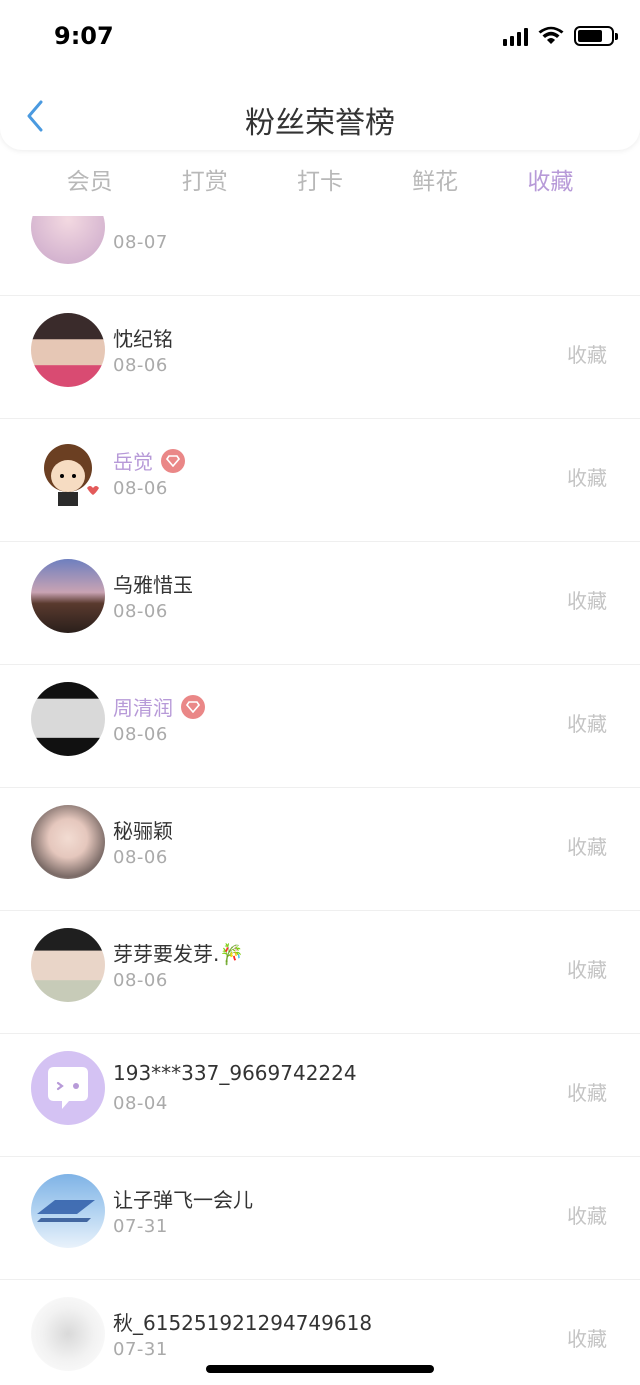  I want to click on list-item: 岳觉 08-06 收藏, so click(320, 481).